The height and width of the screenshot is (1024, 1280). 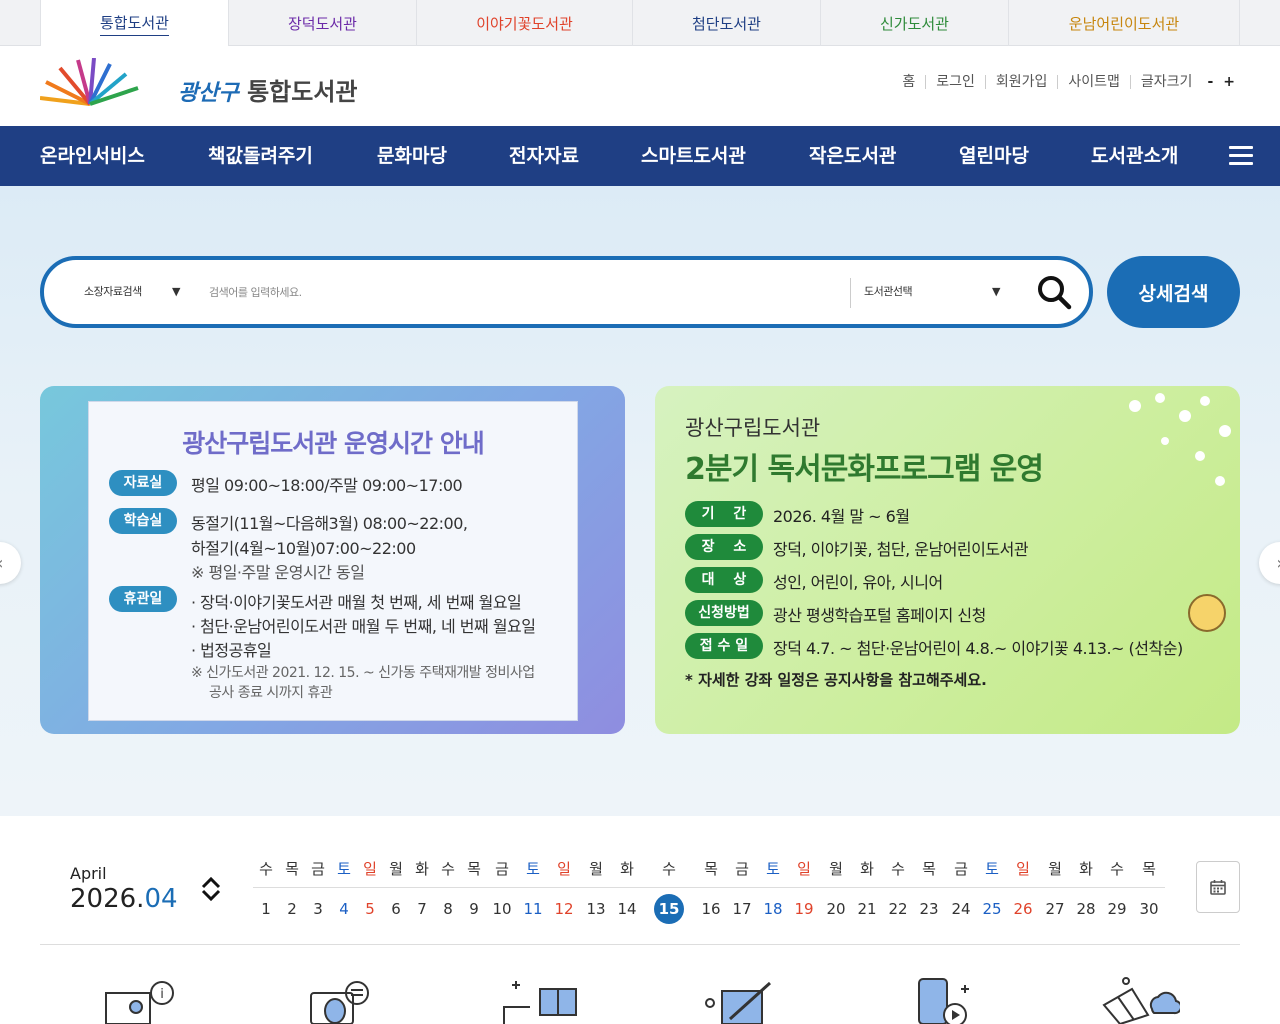 I want to click on nav-online-service: 온라인서비스, so click(x=92, y=156).